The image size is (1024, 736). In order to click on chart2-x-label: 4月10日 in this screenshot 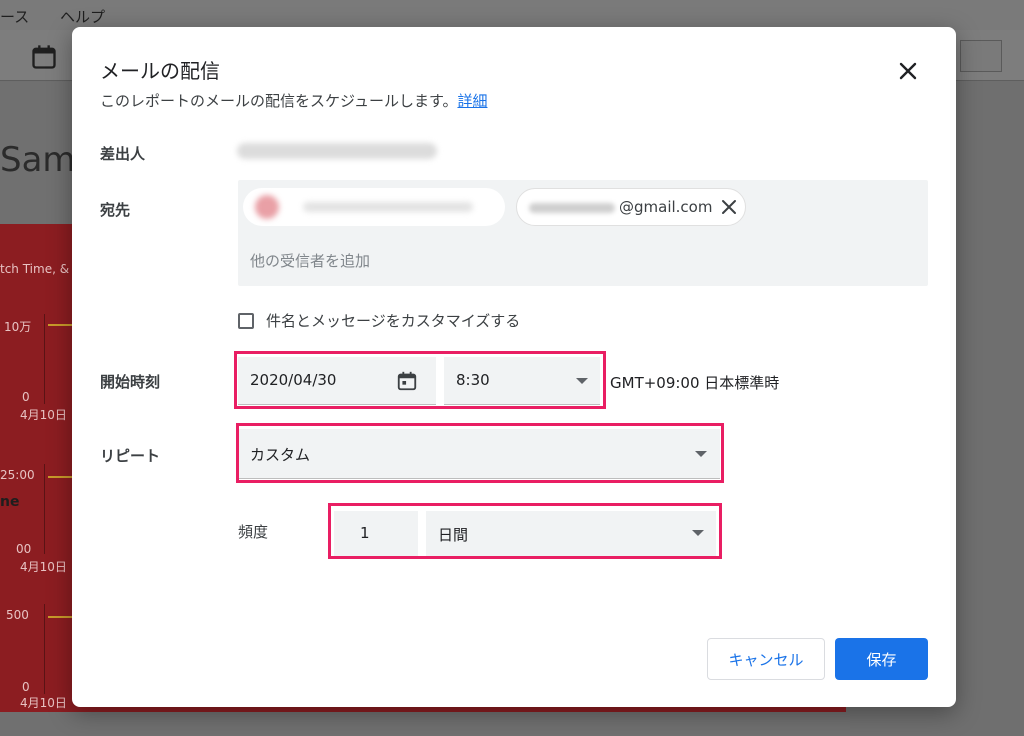, I will do `click(43, 567)`.